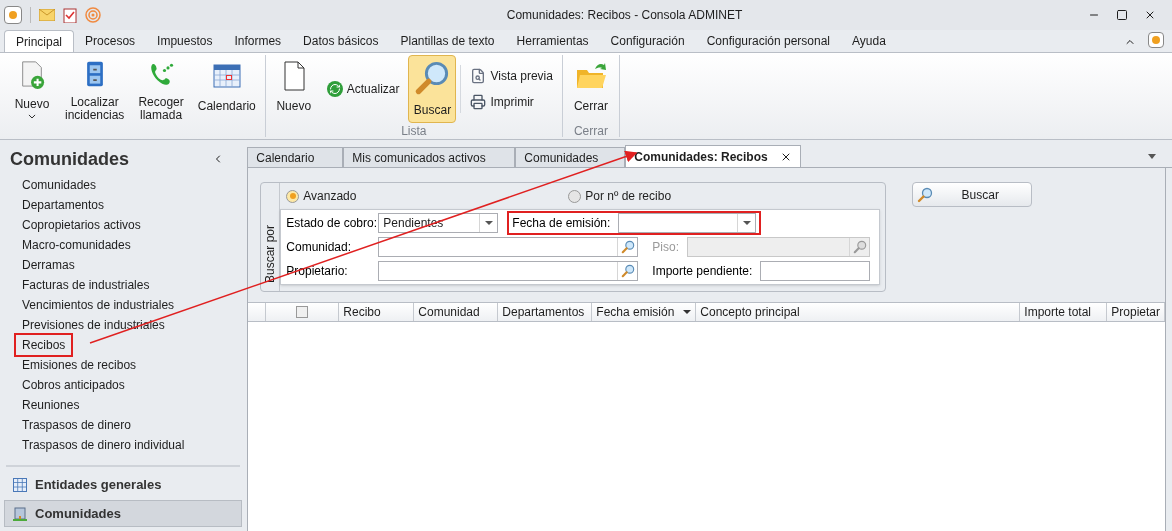 This screenshot has height=531, width=1172. What do you see at coordinates (590, 89) in the screenshot?
I see `ribbon-button: Cerrar` at bounding box center [590, 89].